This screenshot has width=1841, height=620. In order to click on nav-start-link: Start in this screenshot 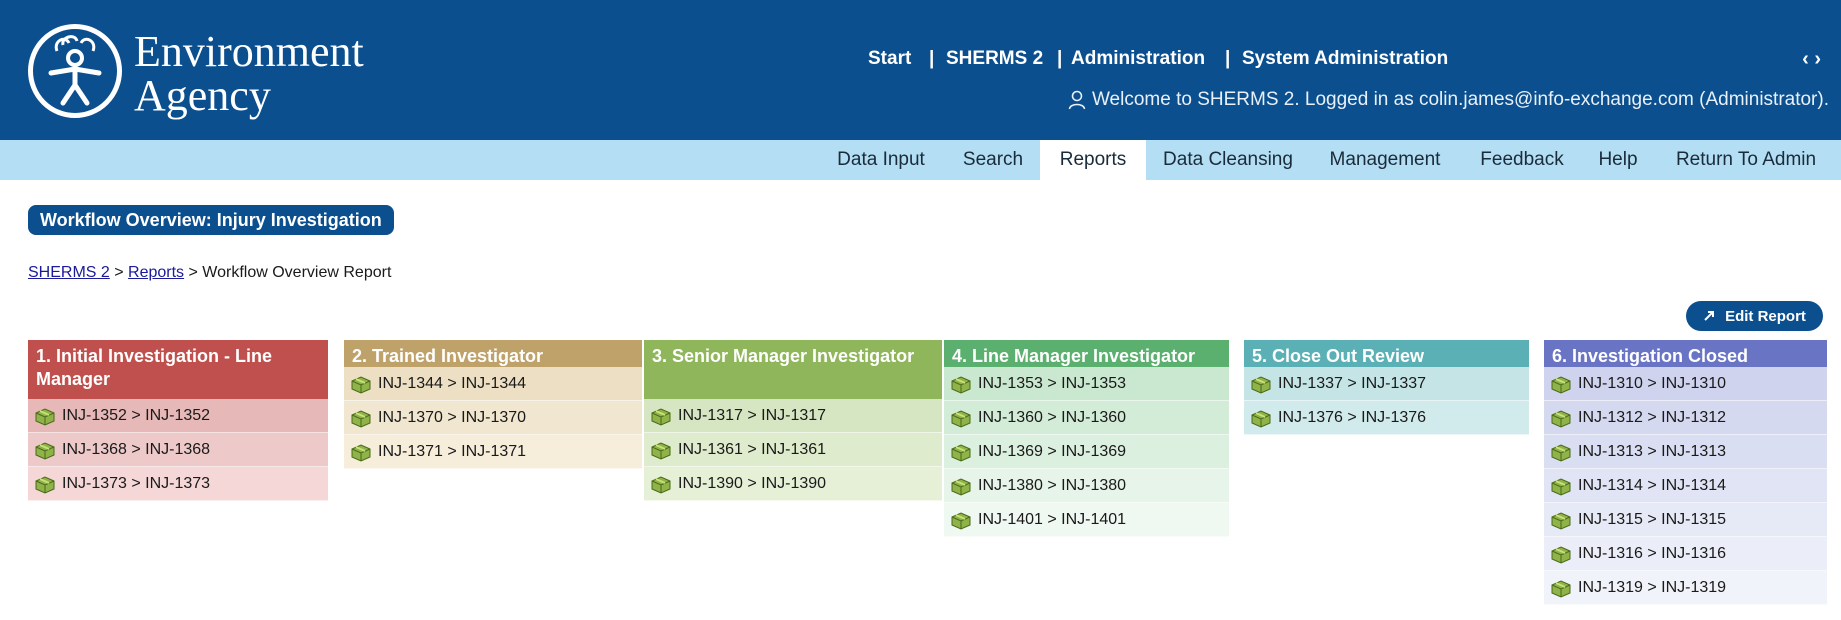, I will do `click(889, 59)`.